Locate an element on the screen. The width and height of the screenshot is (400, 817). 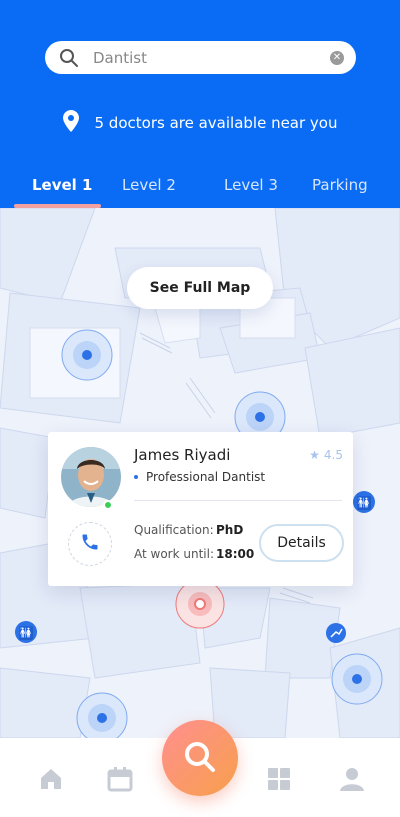
doctor-name: James Riyadi is located at coordinates (182, 455).